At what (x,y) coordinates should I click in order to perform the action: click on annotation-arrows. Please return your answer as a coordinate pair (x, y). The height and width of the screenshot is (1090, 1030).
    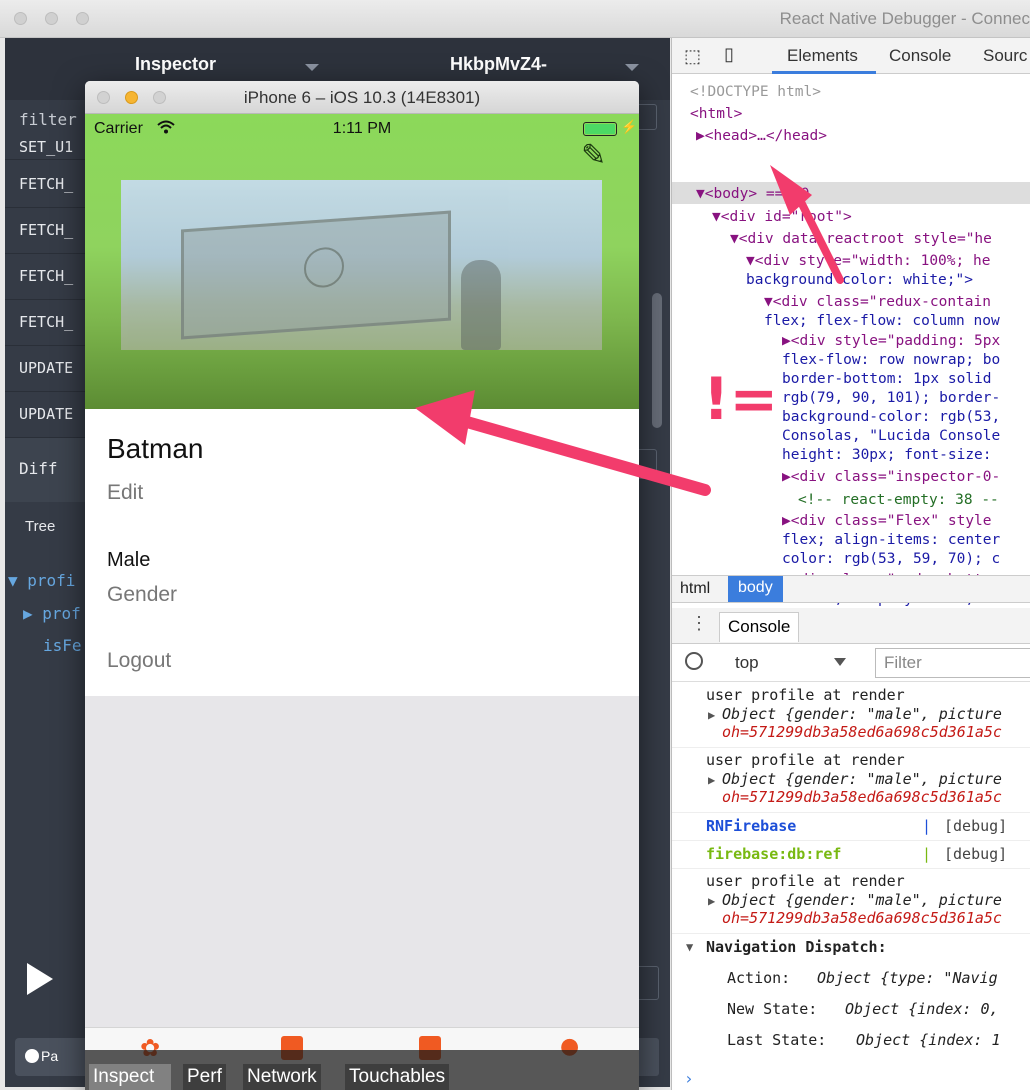
    Looking at the image, I should click on (629, 330).